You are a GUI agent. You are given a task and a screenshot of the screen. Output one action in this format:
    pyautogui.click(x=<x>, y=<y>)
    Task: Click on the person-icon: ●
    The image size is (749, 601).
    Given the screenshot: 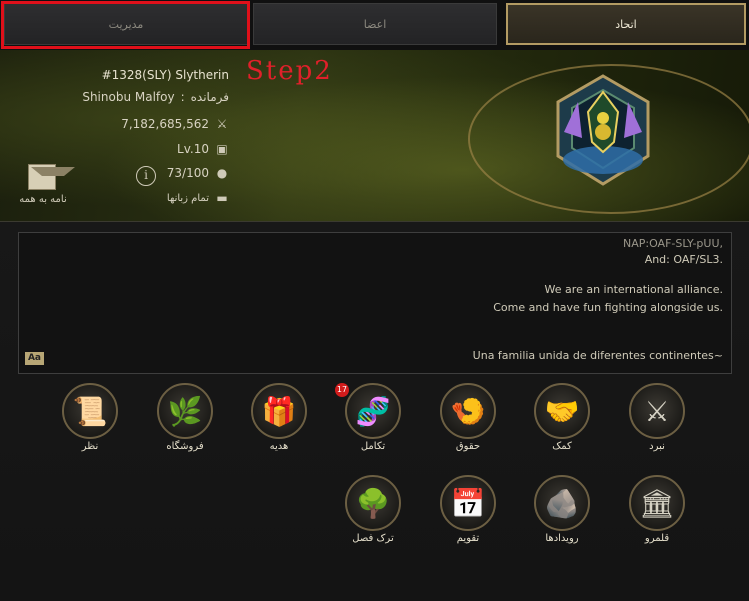 What is the action you would take?
    pyautogui.click(x=222, y=173)
    